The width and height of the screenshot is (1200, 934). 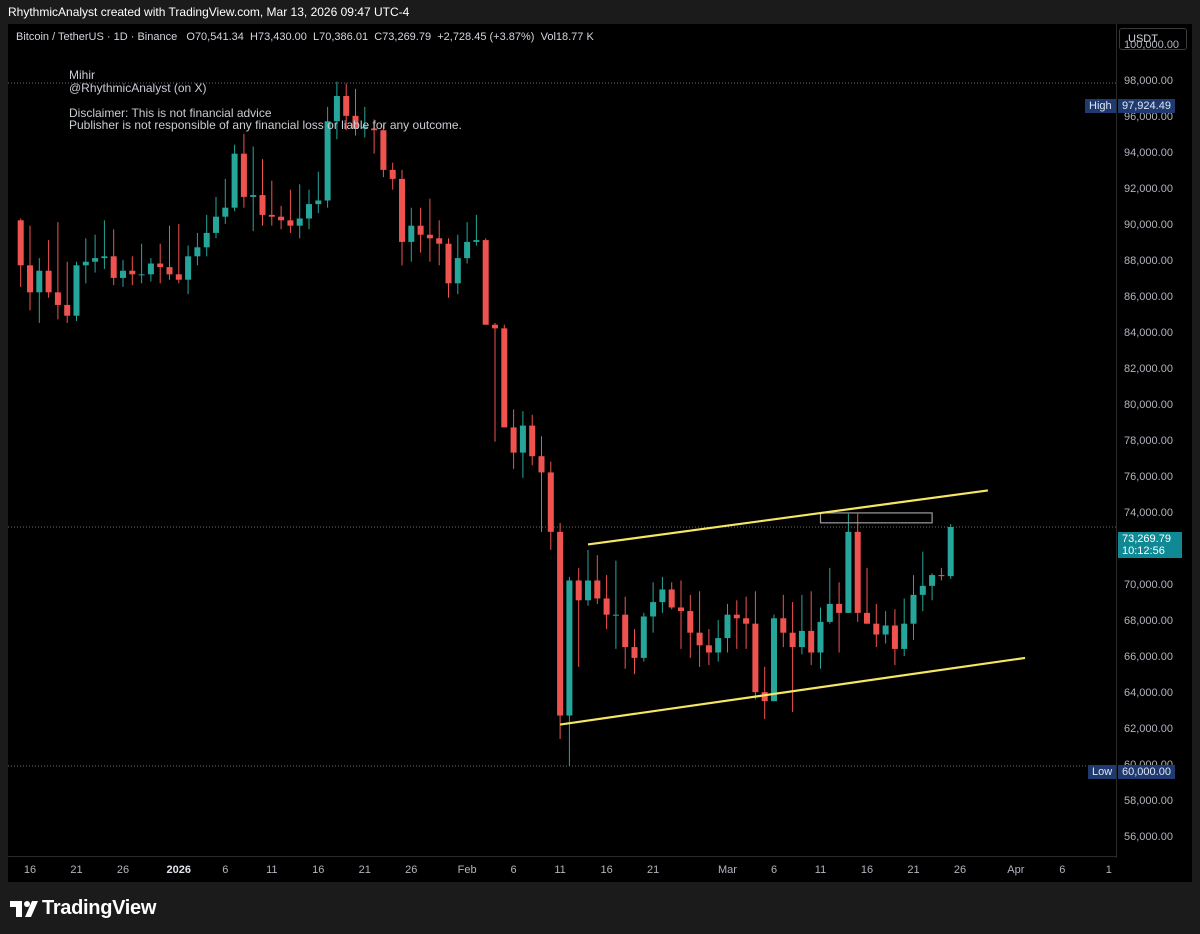 I want to click on time-tick-label: 2026, so click(x=179, y=870).